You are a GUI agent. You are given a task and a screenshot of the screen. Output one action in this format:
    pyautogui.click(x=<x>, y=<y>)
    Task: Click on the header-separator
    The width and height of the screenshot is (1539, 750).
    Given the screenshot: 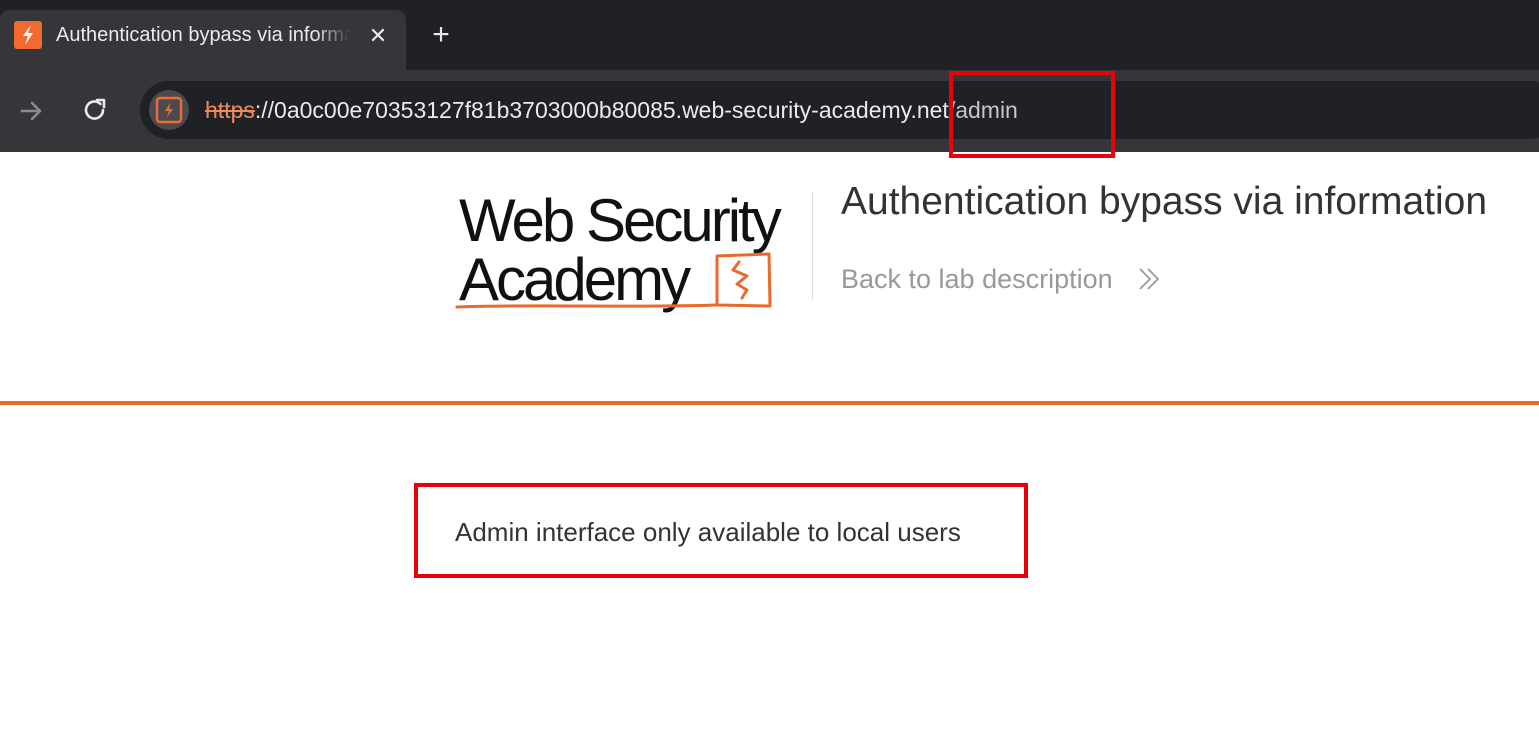 What is the action you would take?
    pyautogui.click(x=769, y=403)
    